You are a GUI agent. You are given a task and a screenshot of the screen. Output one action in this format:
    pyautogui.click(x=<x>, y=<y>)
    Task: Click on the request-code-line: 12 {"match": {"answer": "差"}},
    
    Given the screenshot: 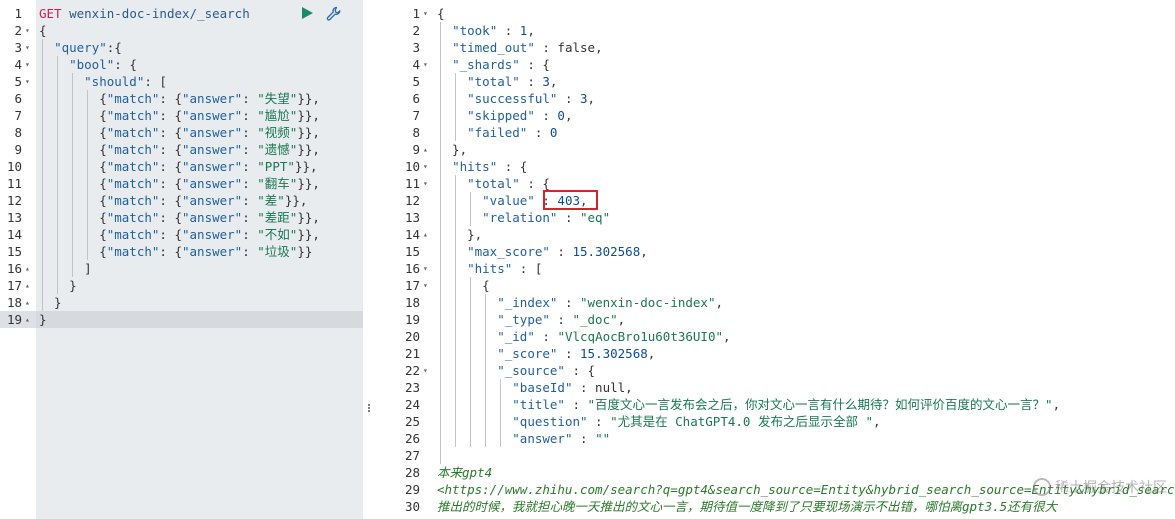 What is the action you would take?
    pyautogui.click(x=181, y=200)
    